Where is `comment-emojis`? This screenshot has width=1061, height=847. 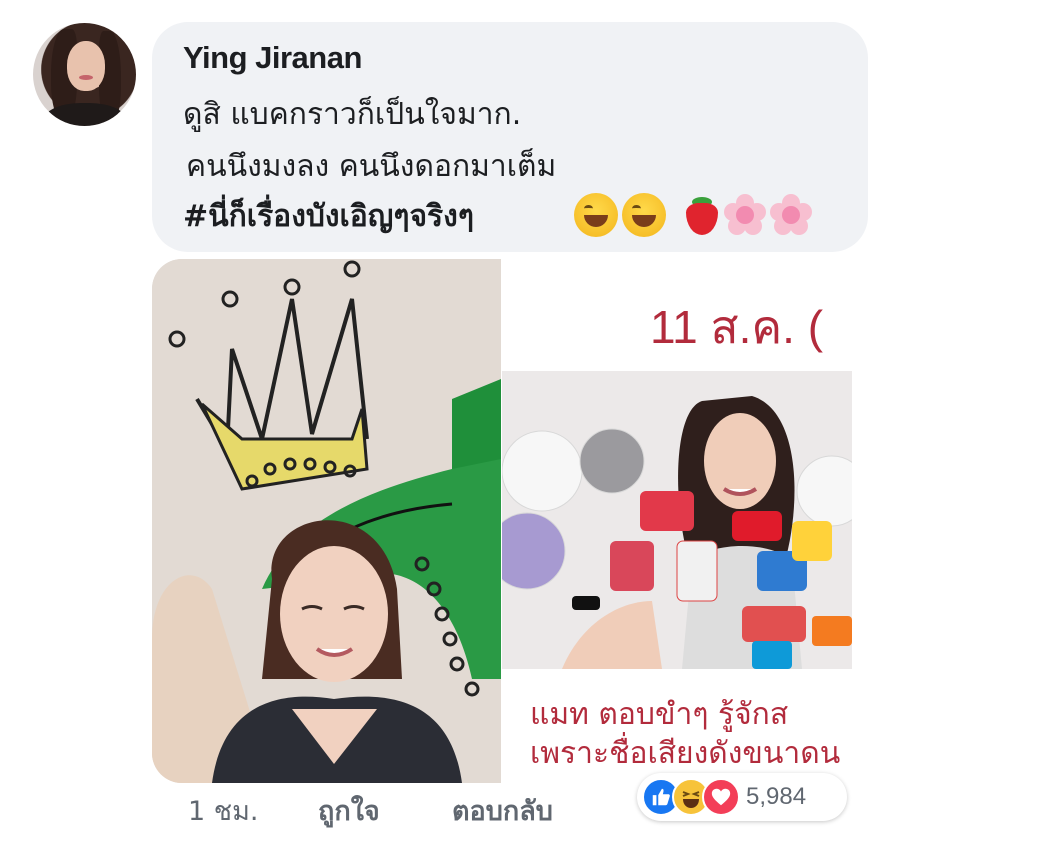 comment-emojis is located at coordinates (693, 215).